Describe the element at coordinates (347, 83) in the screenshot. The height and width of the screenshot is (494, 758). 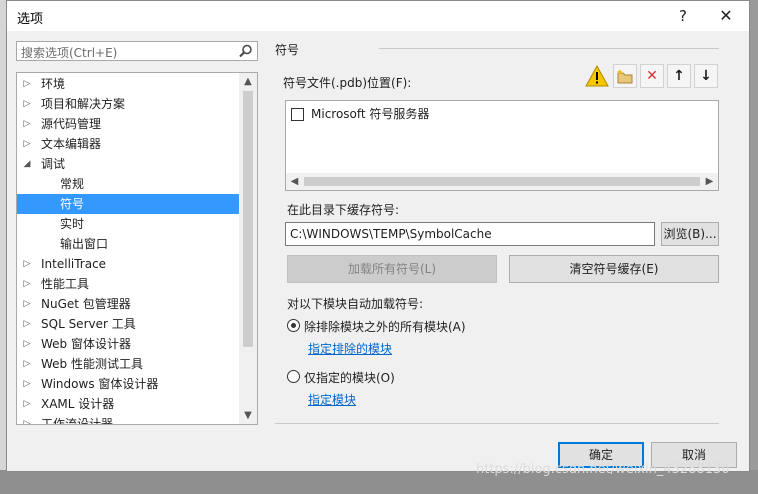
I see `pdb-locations-label: 符号文件(.pdb)位置(F):` at that location.